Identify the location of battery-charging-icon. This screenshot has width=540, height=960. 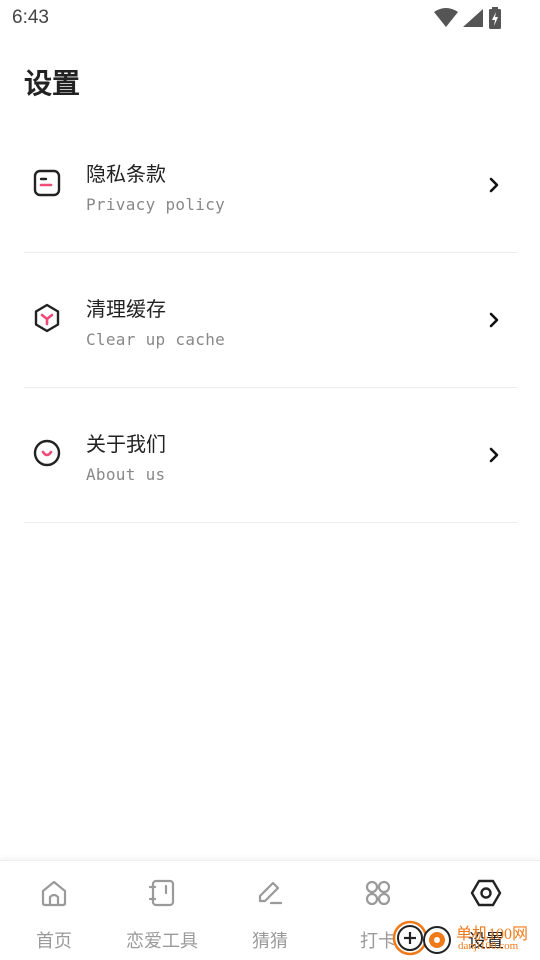
(495, 18).